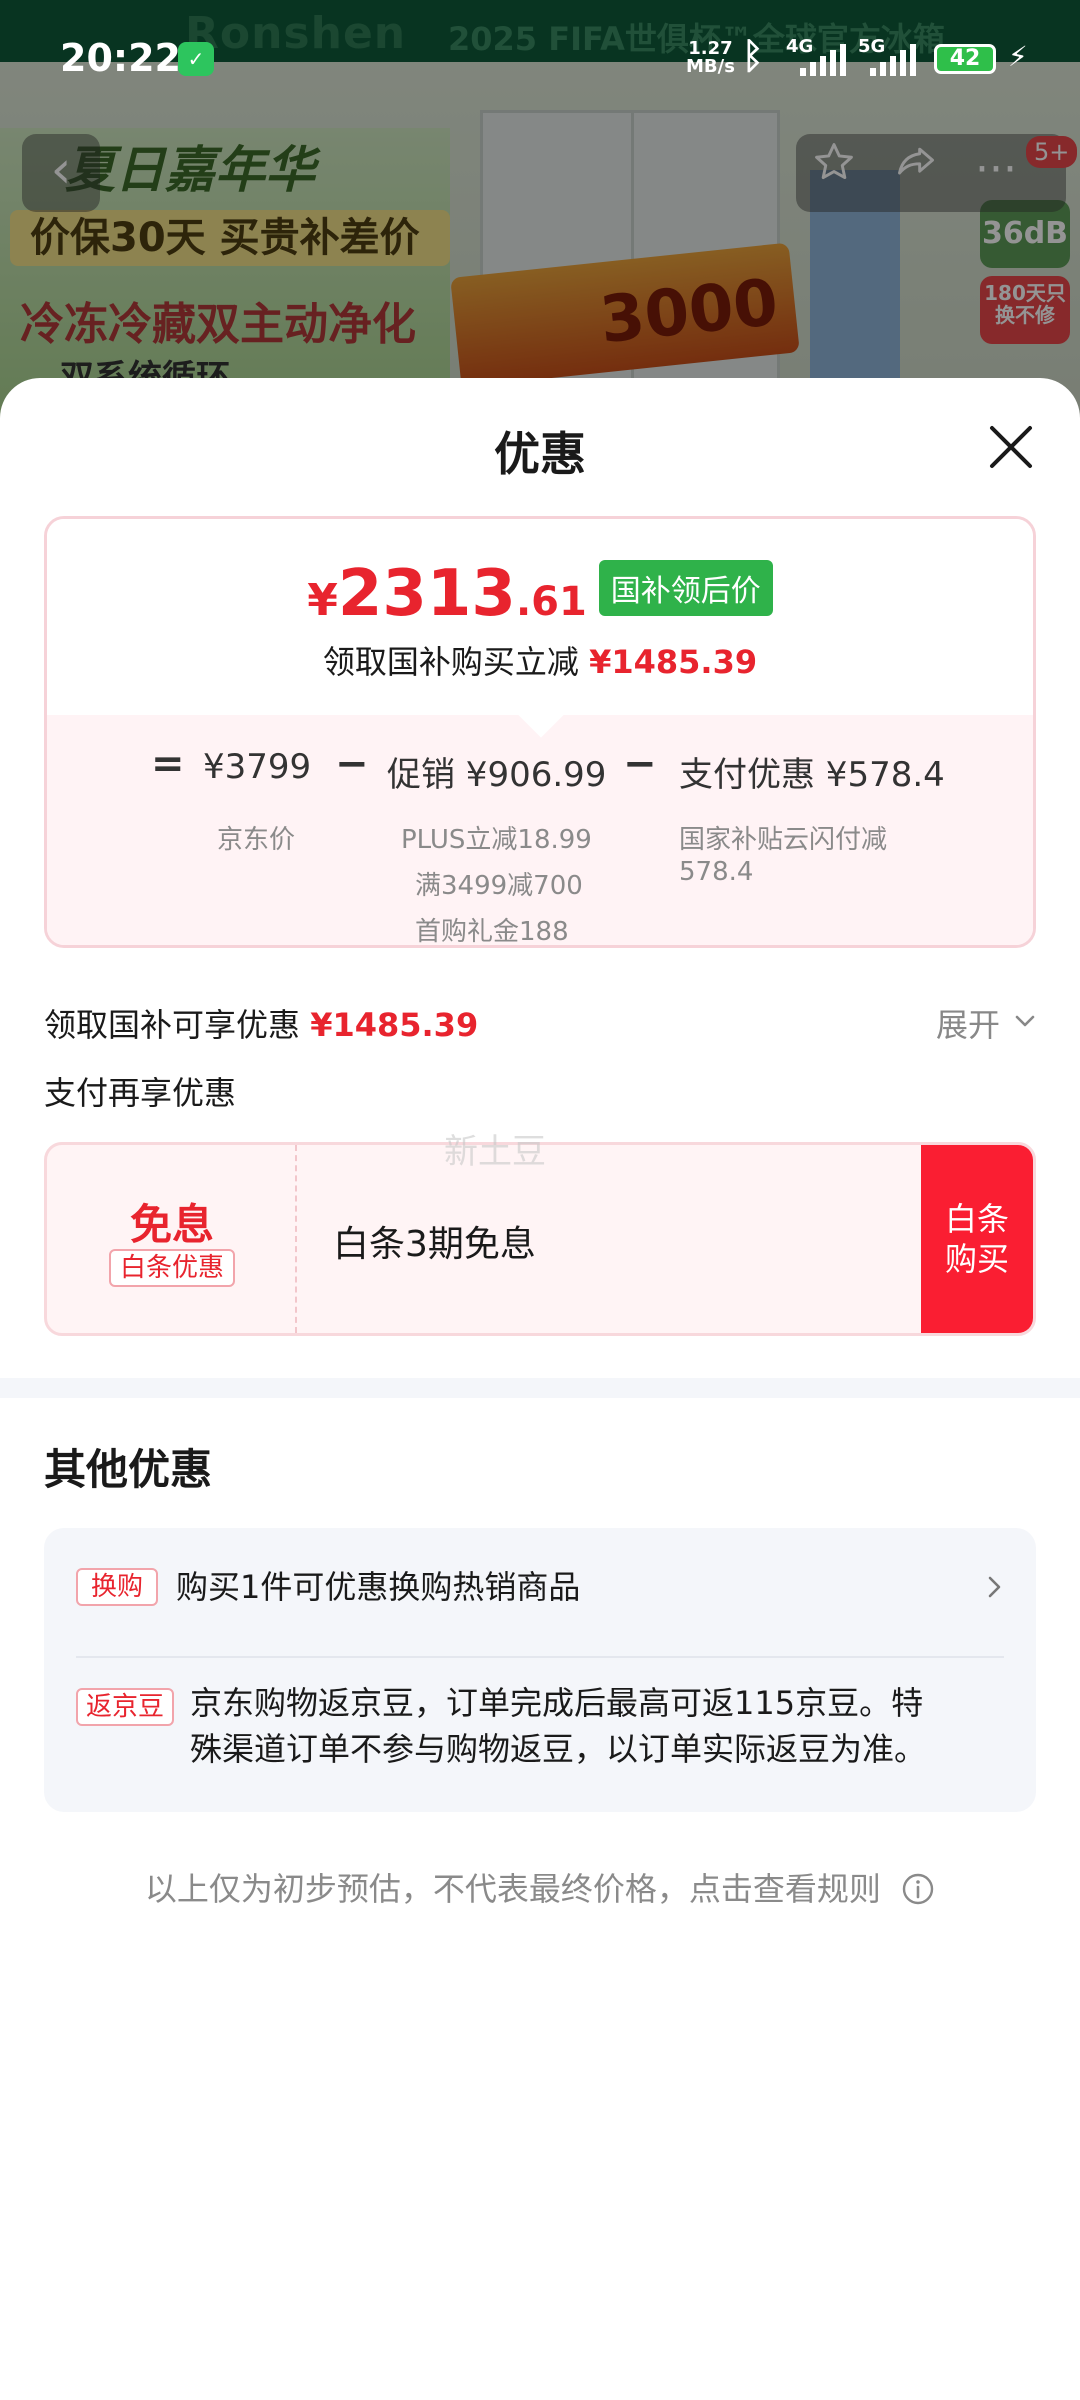  What do you see at coordinates (1011, 447) in the screenshot?
I see `close-icon` at bounding box center [1011, 447].